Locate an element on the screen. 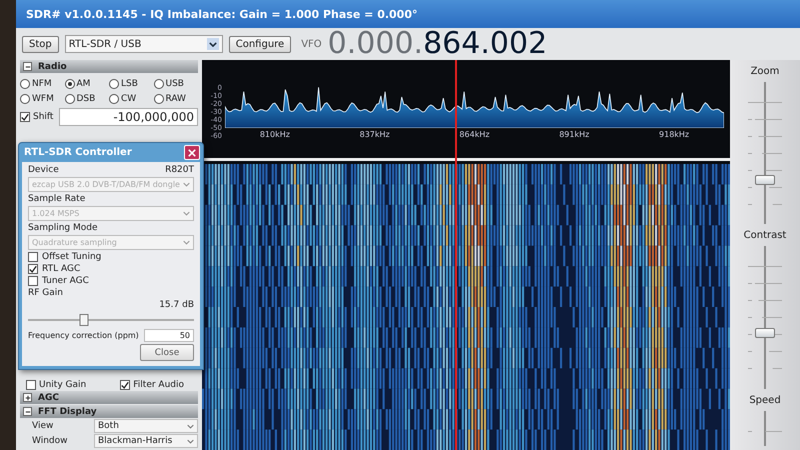 The image size is (800, 450). shift-field: -100,000,000 is located at coordinates (128, 117).